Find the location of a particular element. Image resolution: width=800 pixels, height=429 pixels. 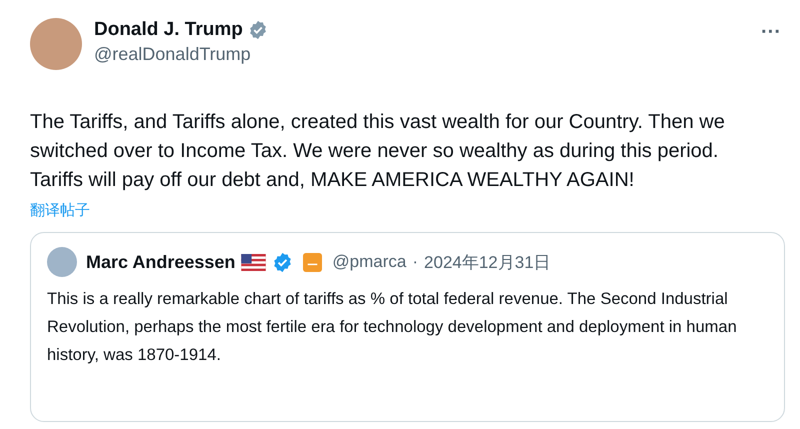

author-name: Donald J. Trump is located at coordinates (168, 30).